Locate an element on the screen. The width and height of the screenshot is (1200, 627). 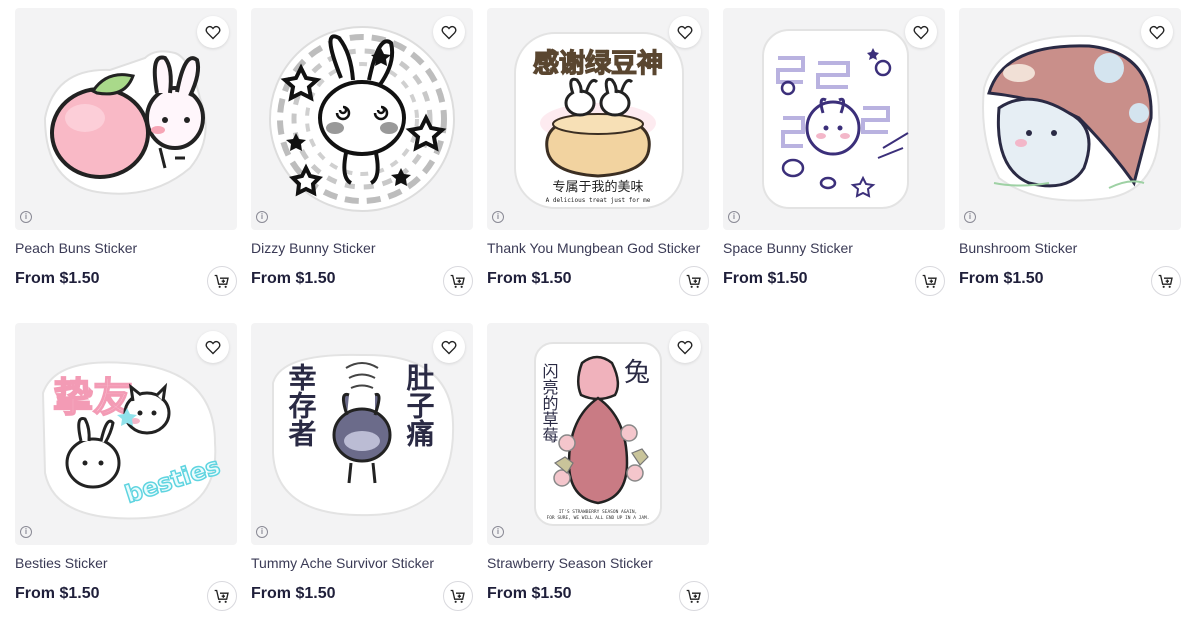
art-caption-text: A delicious treat just for me is located at coordinates (598, 200).